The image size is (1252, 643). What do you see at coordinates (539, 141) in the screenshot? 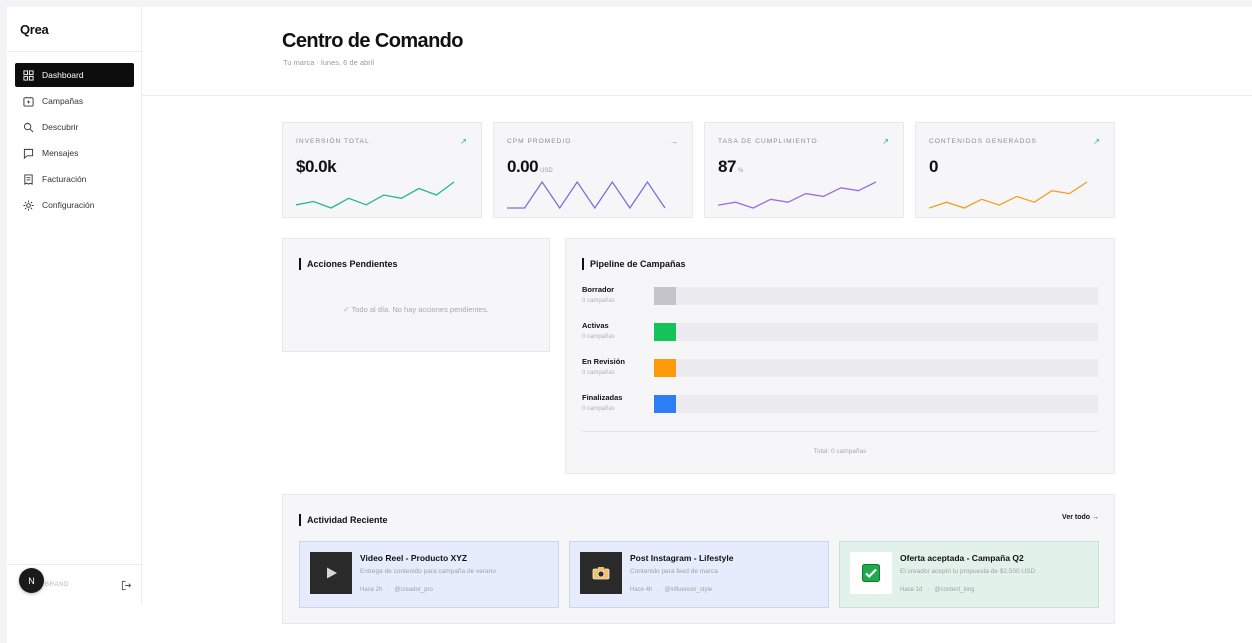
I see `kpi-label: CPM PROMEDIO` at bounding box center [539, 141].